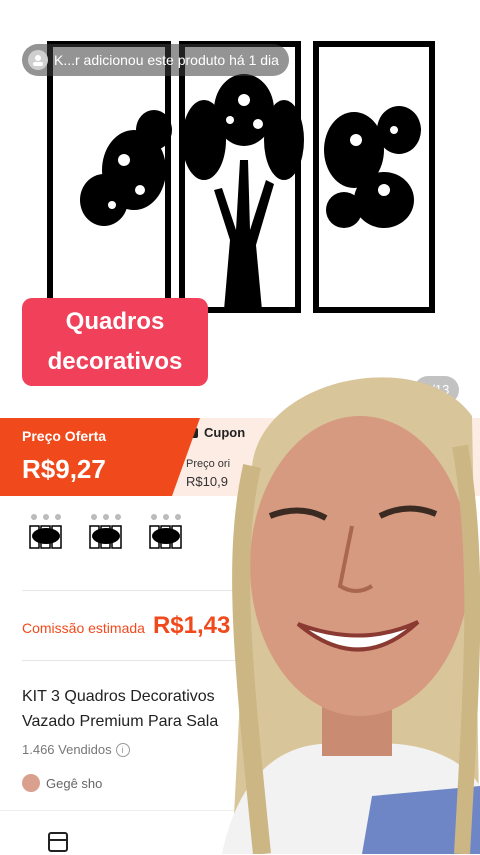 The height and width of the screenshot is (855, 480). Describe the element at coordinates (191, 625) in the screenshot. I see `commission-value: R$1,43` at that location.